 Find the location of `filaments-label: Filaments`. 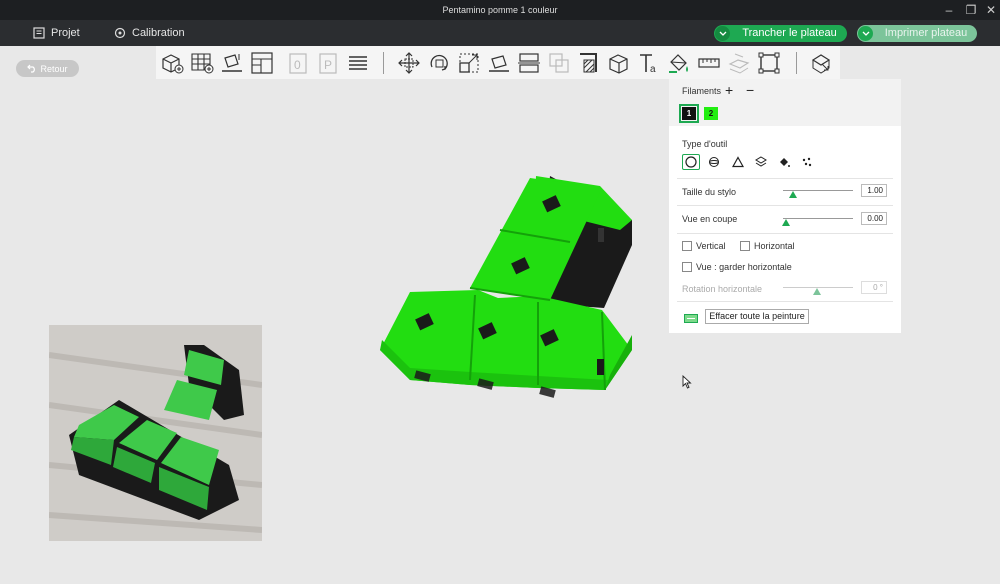

filaments-label: Filaments is located at coordinates (702, 91).